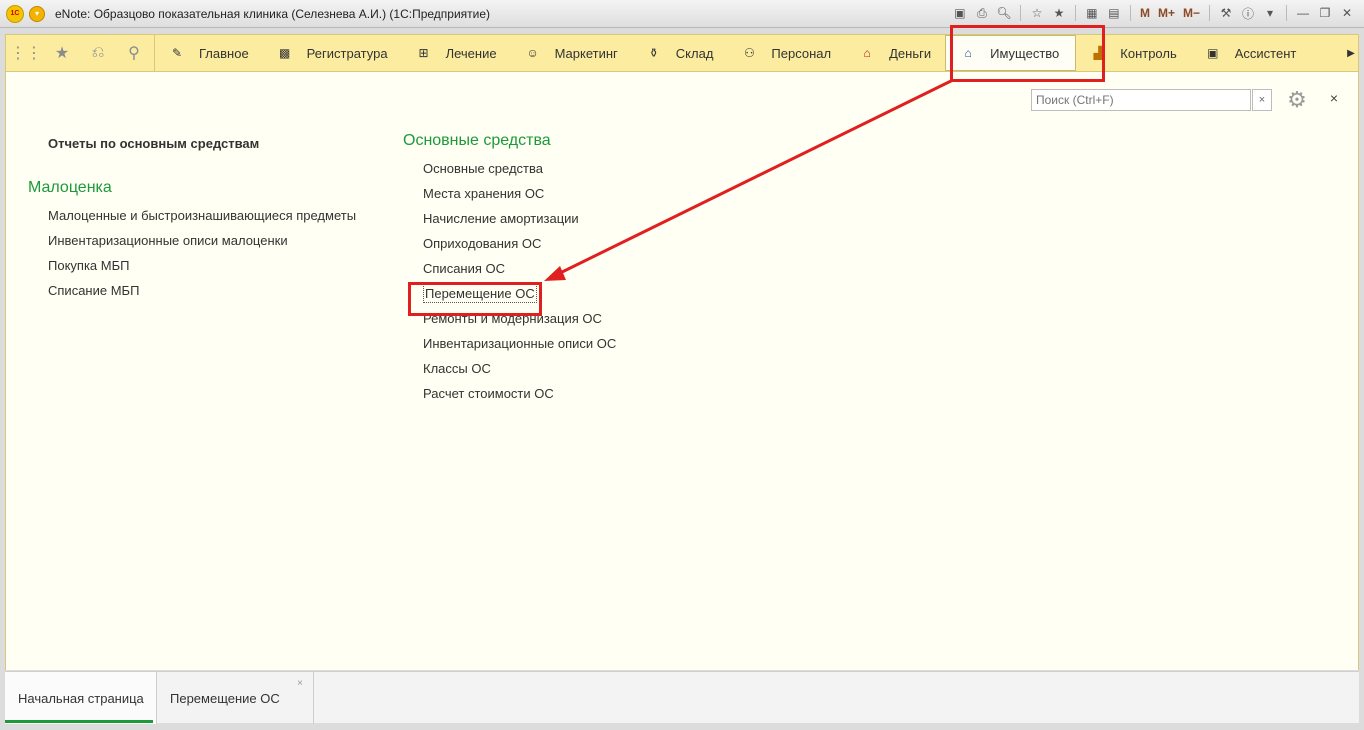  I want to click on section-treatment: ⊞ Лечение, so click(456, 53).